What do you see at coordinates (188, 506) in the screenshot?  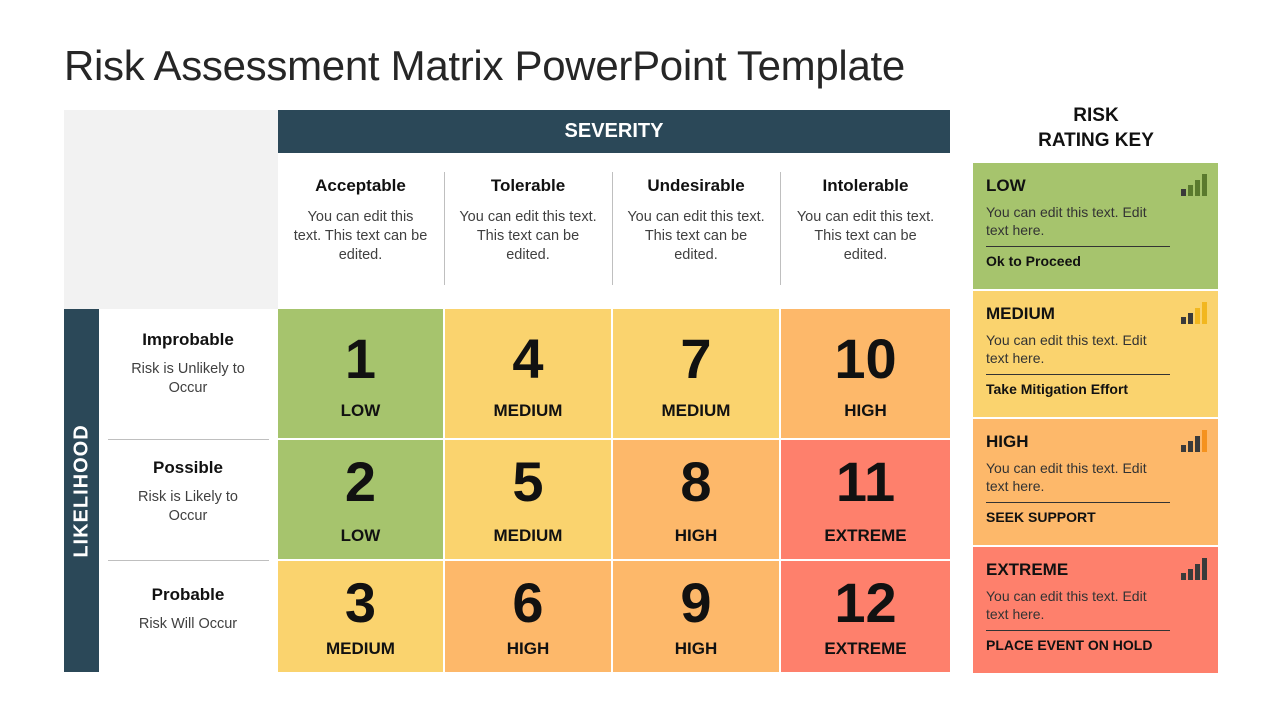 I see `likelihood-description: Risk is Likely to Occur` at bounding box center [188, 506].